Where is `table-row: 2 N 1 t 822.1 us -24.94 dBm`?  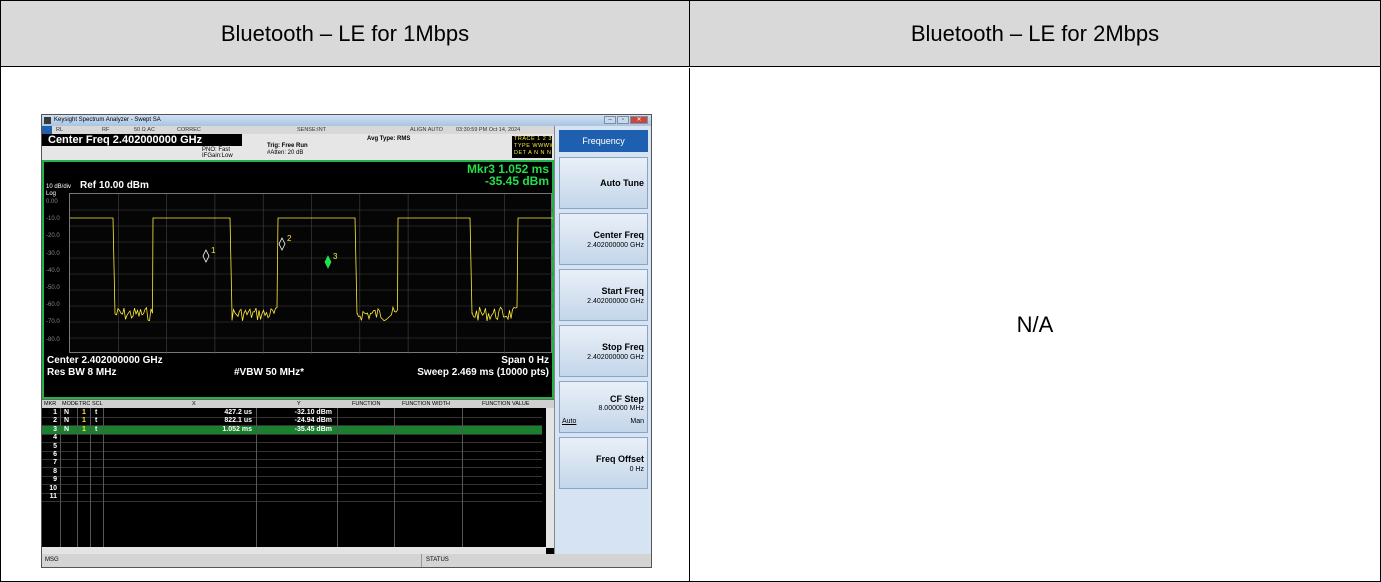 table-row: 2 N 1 t 822.1 us -24.94 dBm is located at coordinates (292, 421).